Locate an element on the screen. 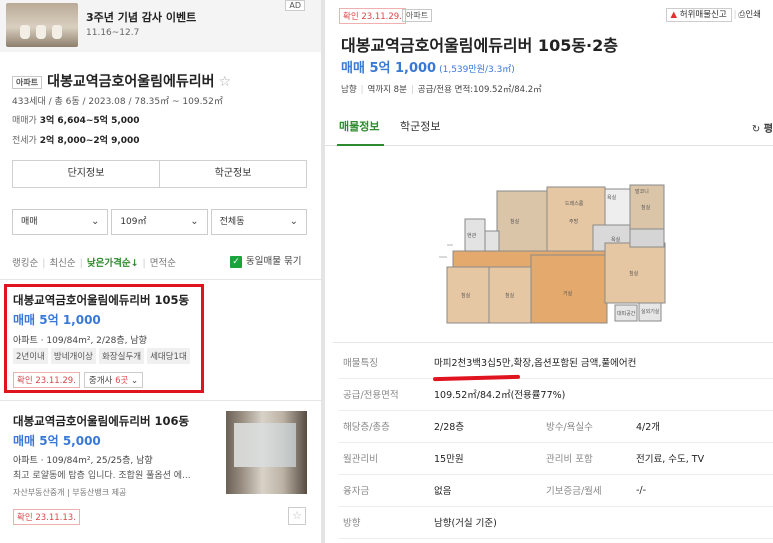  complex-info-button: 단지정보 is located at coordinates (86, 174).